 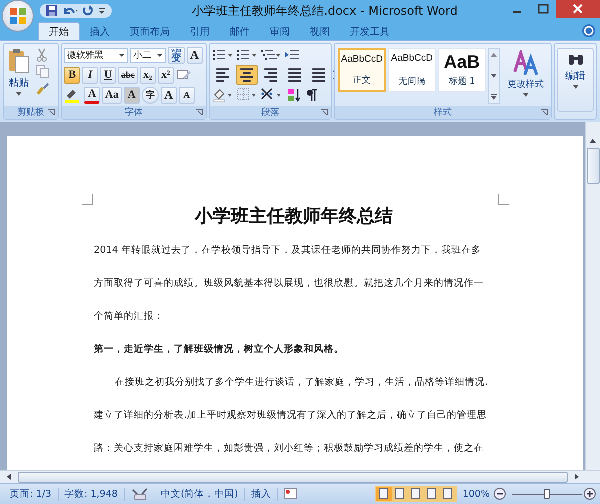 What do you see at coordinates (494, 97) in the screenshot?
I see `more-icon` at bounding box center [494, 97].